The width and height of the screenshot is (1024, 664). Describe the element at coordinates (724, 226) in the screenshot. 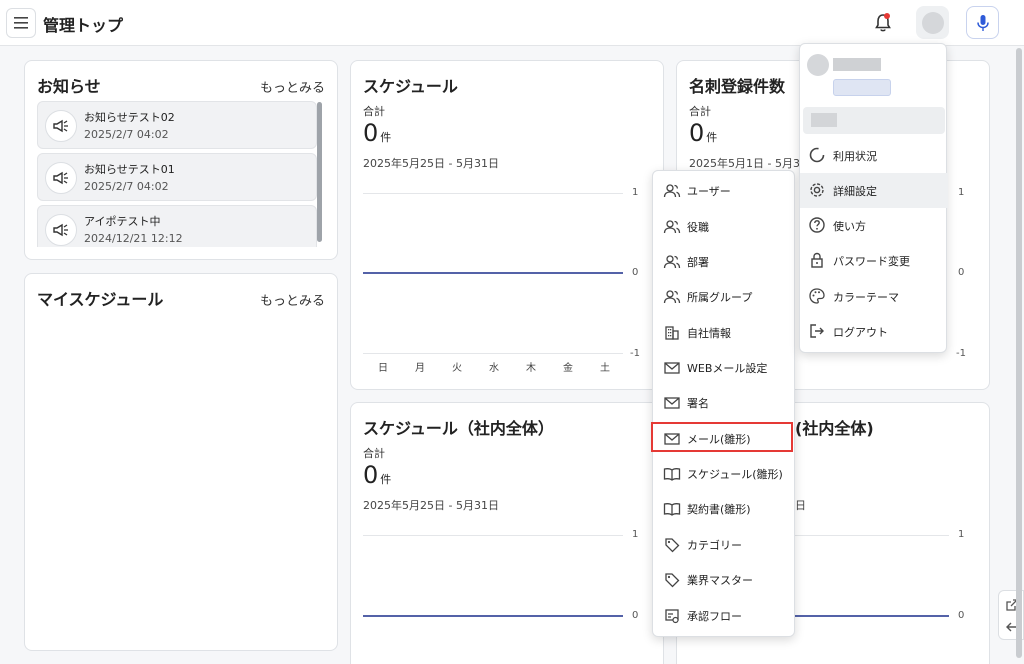

I see `submenu-item-positions: 役職` at that location.